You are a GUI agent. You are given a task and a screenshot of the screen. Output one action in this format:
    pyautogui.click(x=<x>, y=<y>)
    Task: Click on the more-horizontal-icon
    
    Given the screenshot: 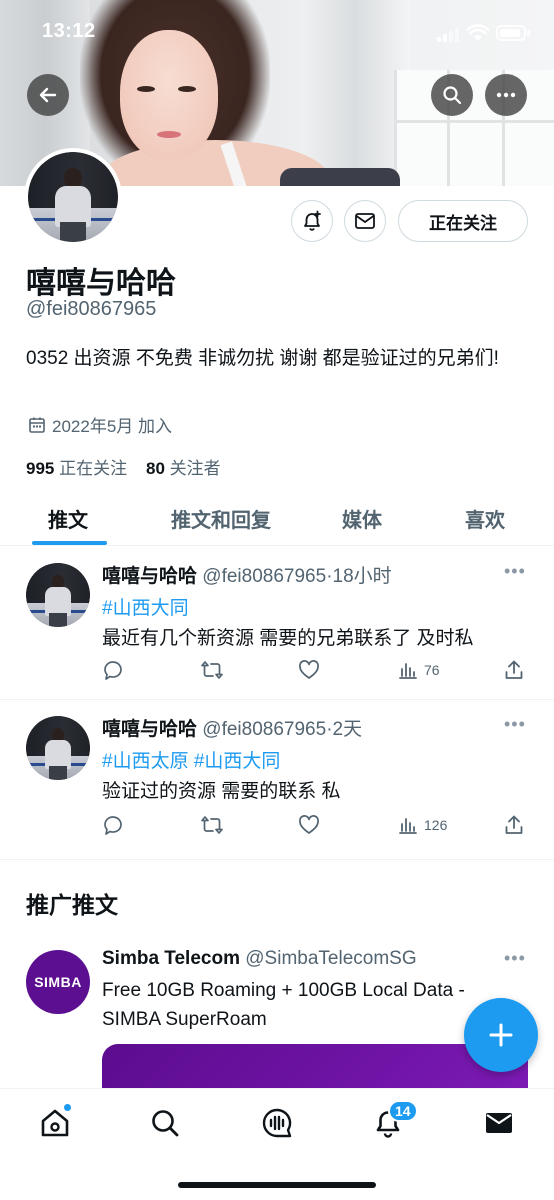 What is the action you would take?
    pyautogui.click(x=506, y=95)
    